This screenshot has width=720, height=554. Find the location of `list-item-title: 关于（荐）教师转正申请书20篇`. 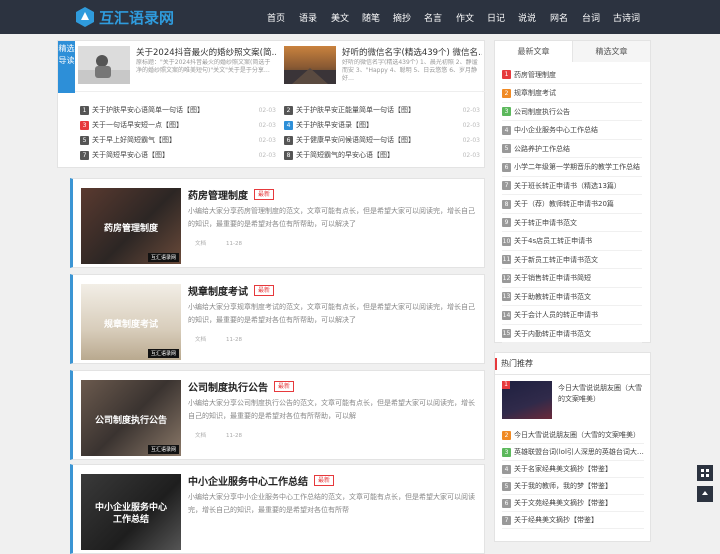

list-item-title: 关于（荐）教师转正申请书20篇 is located at coordinates (564, 204).